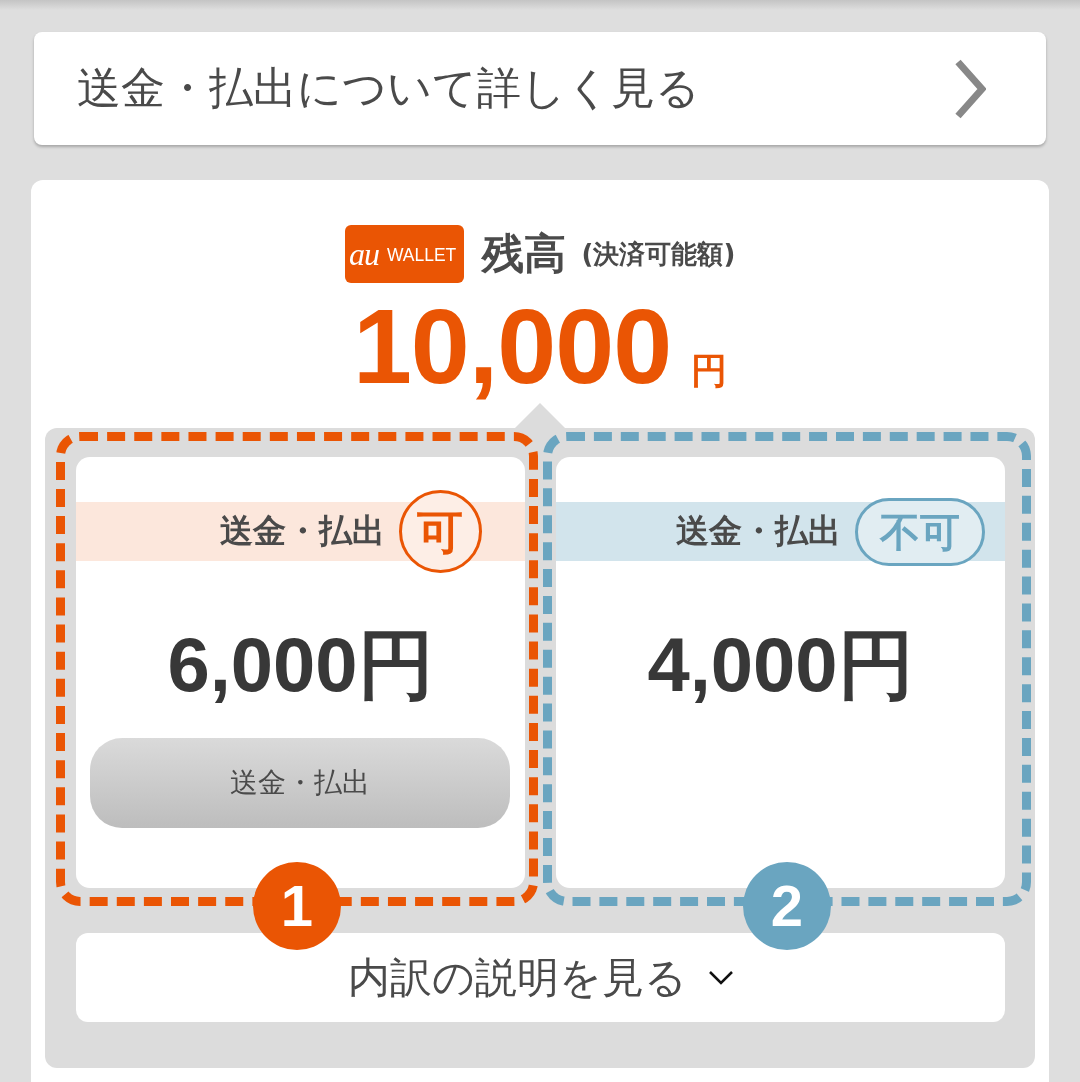 The width and height of the screenshot is (1080, 1082). Describe the element at coordinates (421, 254) in the screenshot. I see `logo-name-text: WALLET` at that location.